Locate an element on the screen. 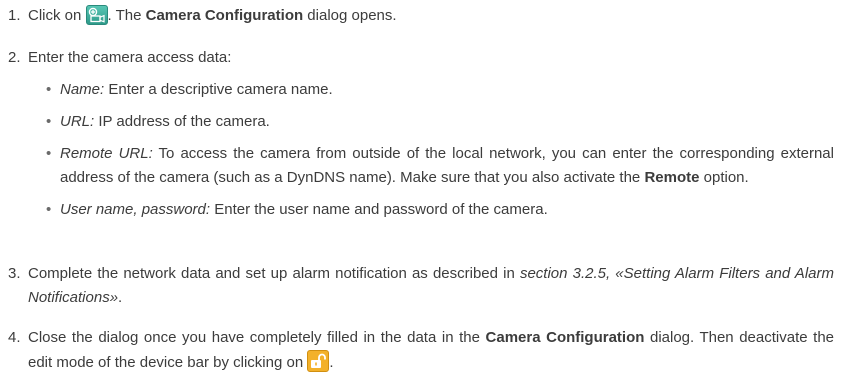 The width and height of the screenshot is (841, 381). step-number: 2. is located at coordinates (14, 57).